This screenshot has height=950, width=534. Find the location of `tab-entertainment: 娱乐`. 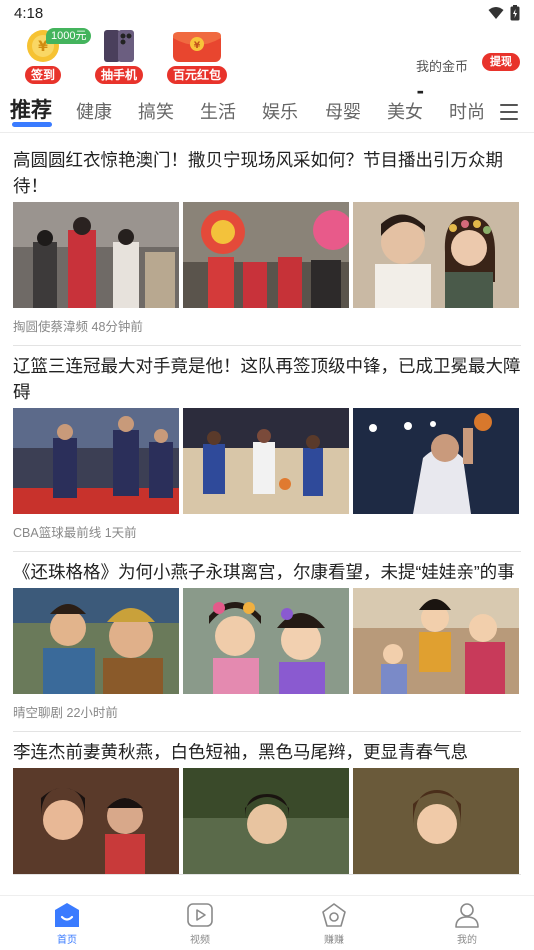

tab-entertainment: 娱乐 is located at coordinates (280, 111).